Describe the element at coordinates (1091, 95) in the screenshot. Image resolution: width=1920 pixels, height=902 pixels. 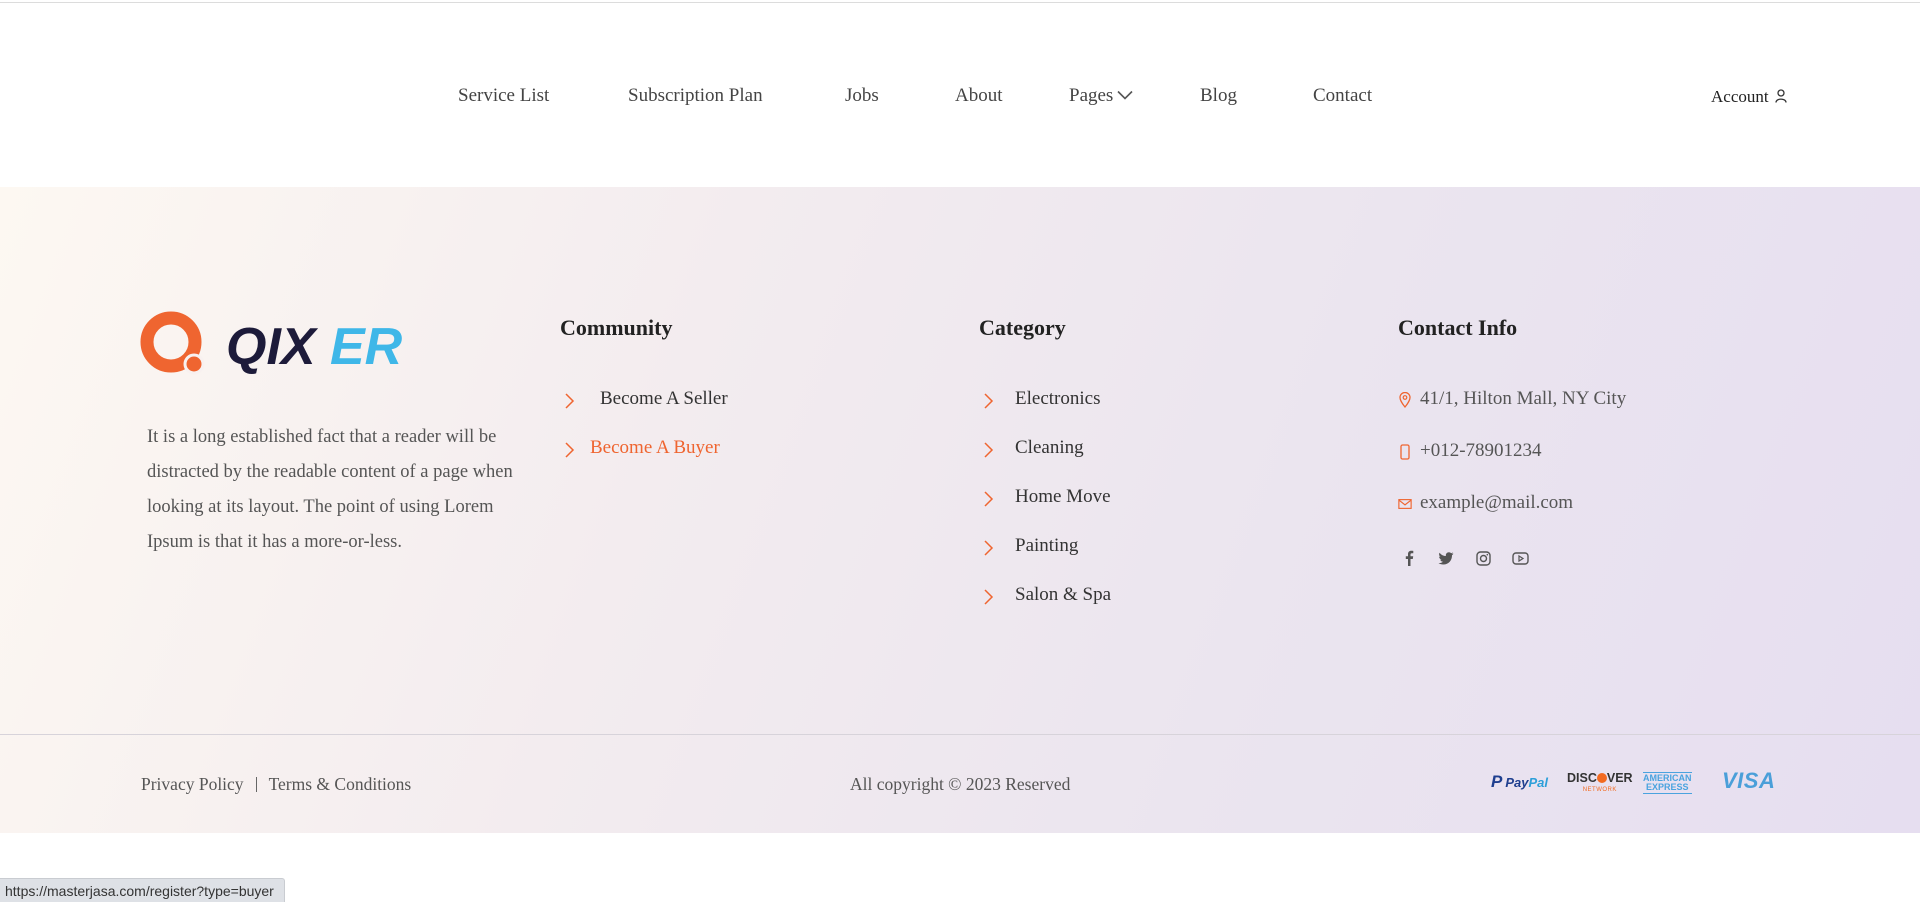
I see `nav-item-pages-label: Pages` at that location.